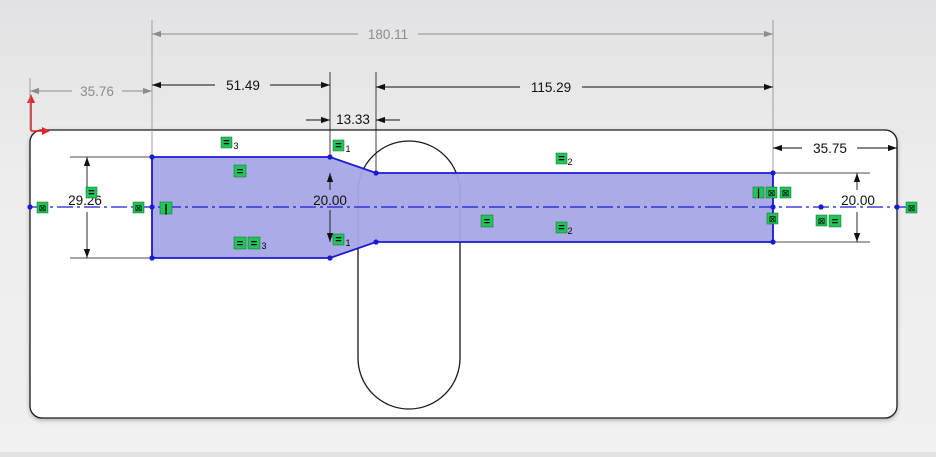 This screenshot has height=457, width=936. I want to click on dimension-left-offset: 35.76, so click(97, 91).